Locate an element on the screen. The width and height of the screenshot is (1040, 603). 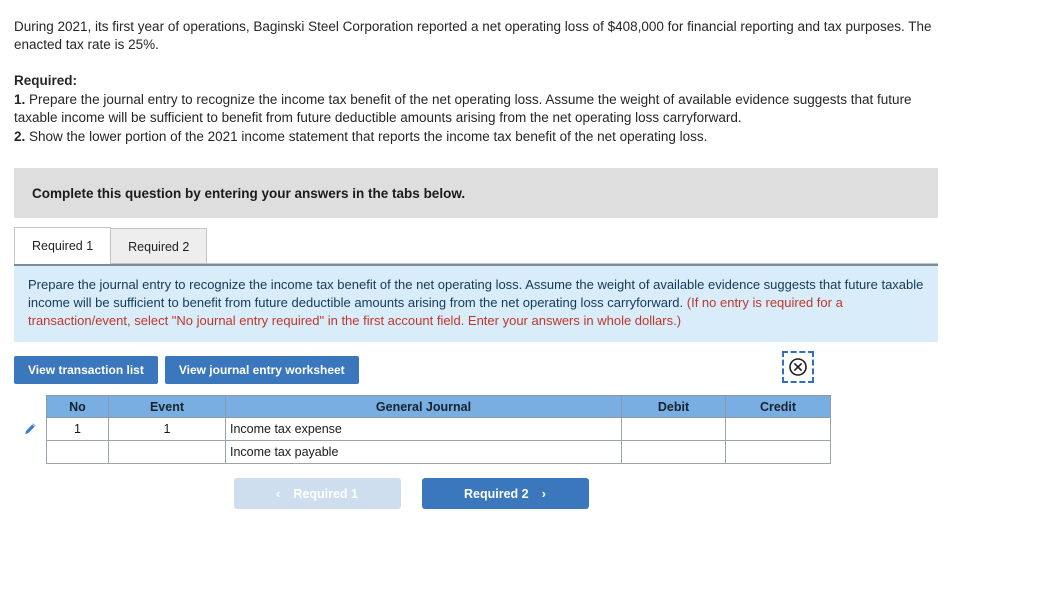
chevron-left-icon: ‹ is located at coordinates (278, 493).